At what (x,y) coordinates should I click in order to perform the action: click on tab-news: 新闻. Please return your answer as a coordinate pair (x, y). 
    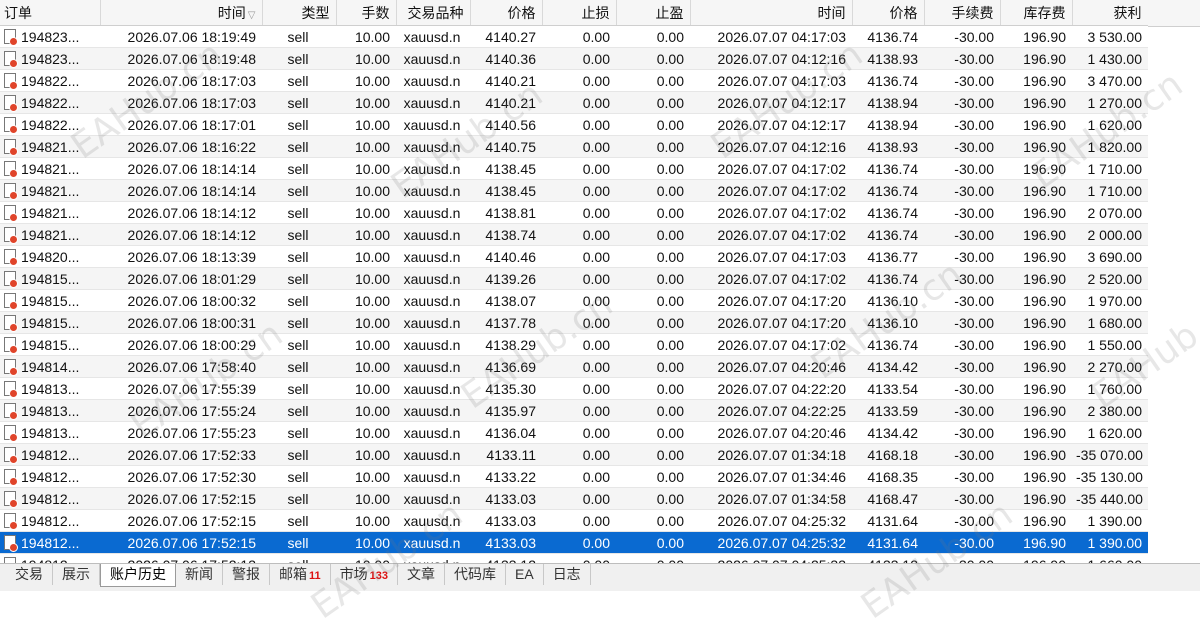
    Looking at the image, I should click on (199, 574).